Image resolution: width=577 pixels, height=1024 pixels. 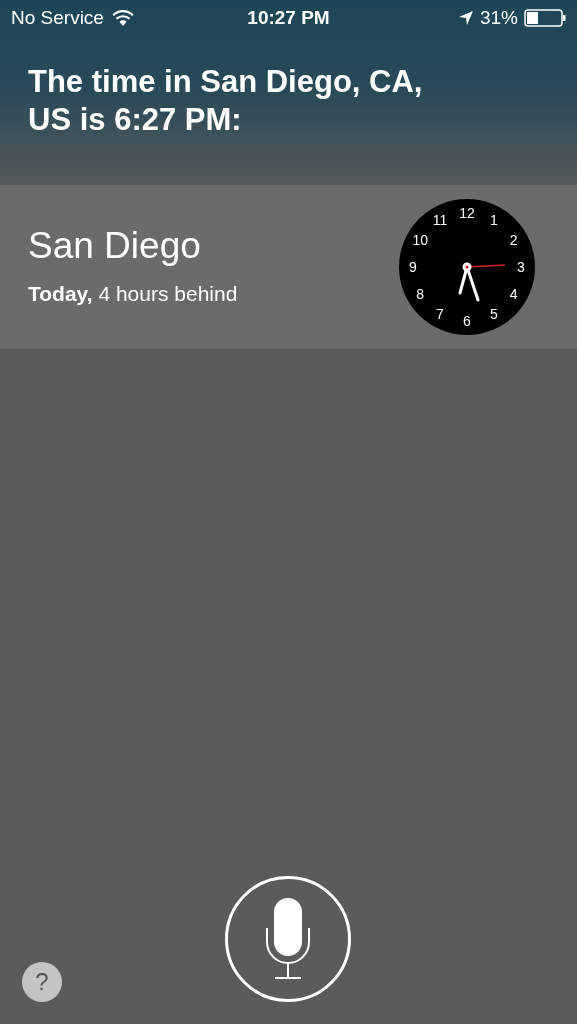 I want to click on clock-numeral: 9, so click(x=413, y=267).